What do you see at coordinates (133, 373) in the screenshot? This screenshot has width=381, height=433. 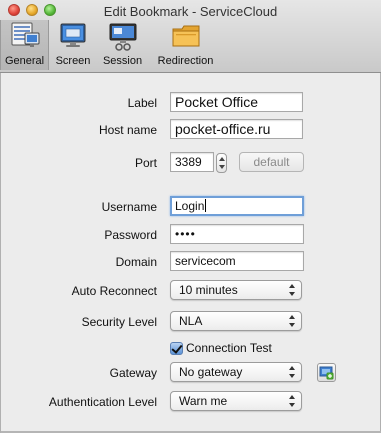 I see `gateway-label: Gateway` at bounding box center [133, 373].